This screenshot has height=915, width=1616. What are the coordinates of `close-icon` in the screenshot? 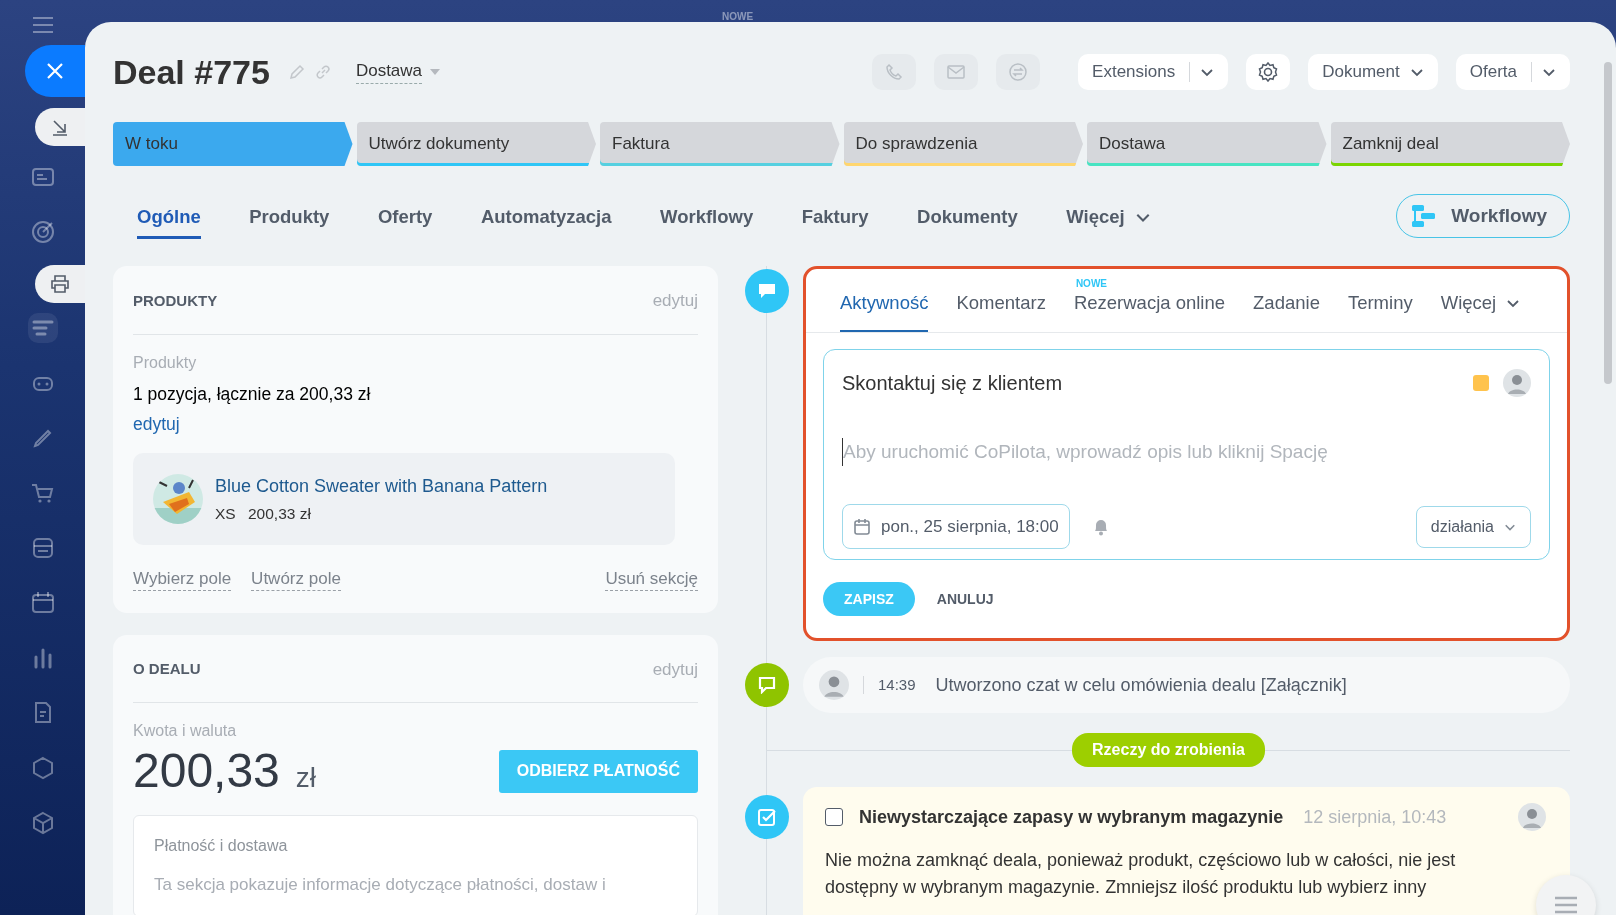 It's located at (55, 71).